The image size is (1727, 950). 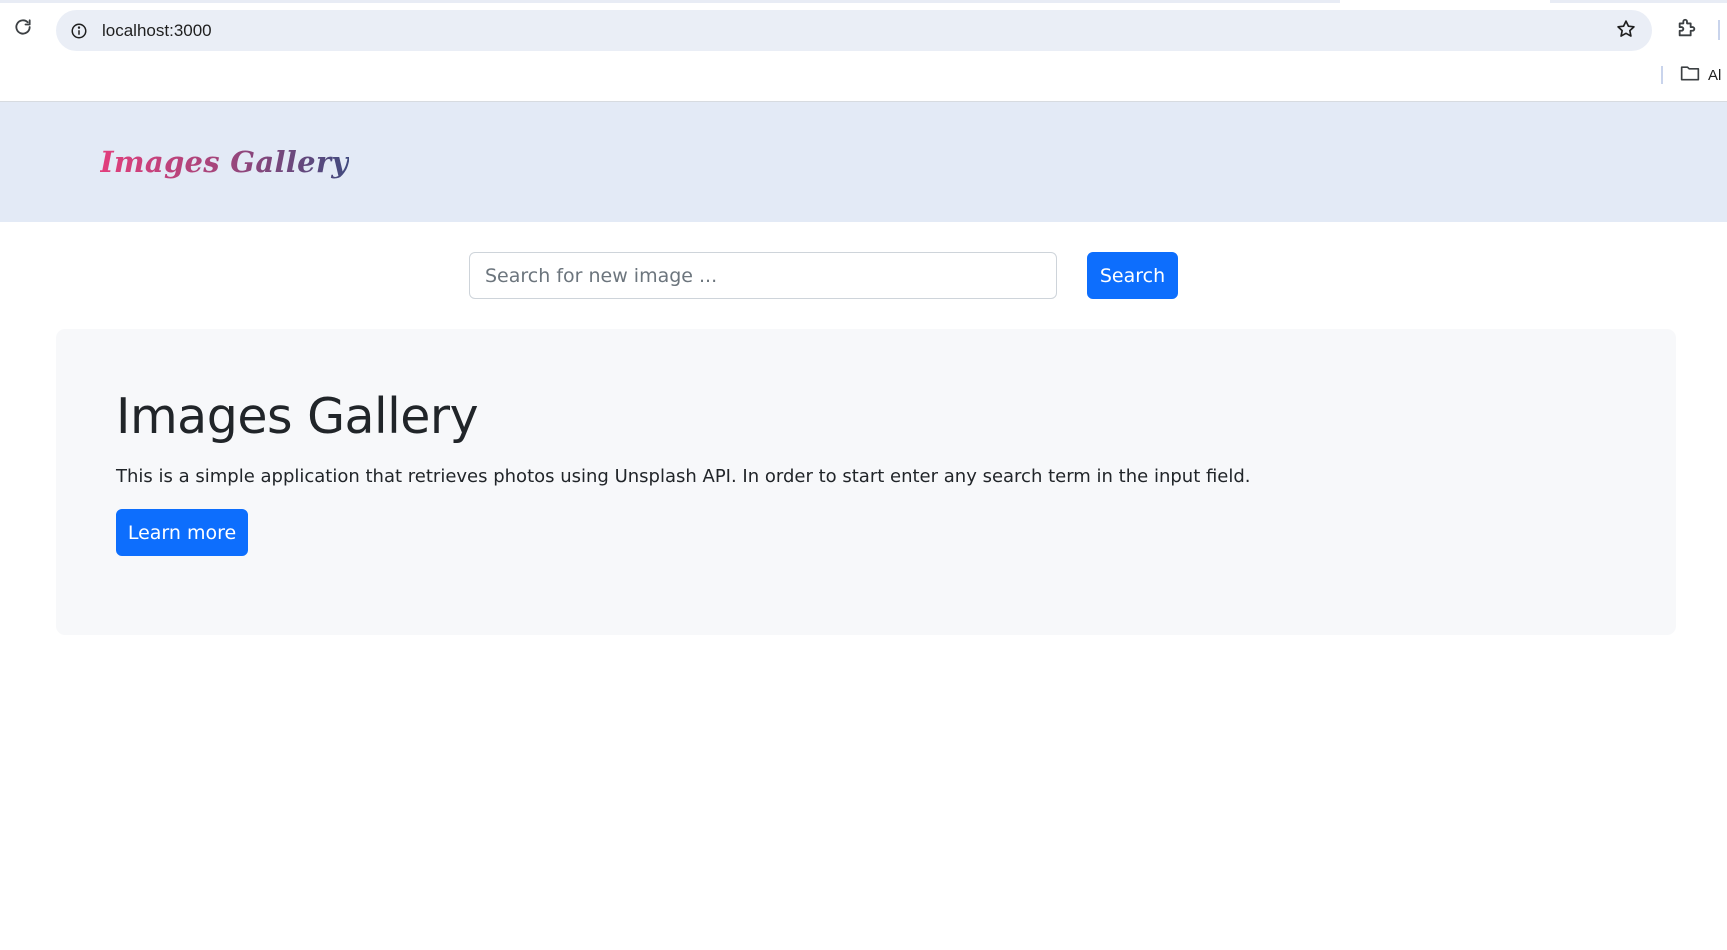 What do you see at coordinates (1715, 75) in the screenshot?
I see `bookmark-folder-label: Al` at bounding box center [1715, 75].